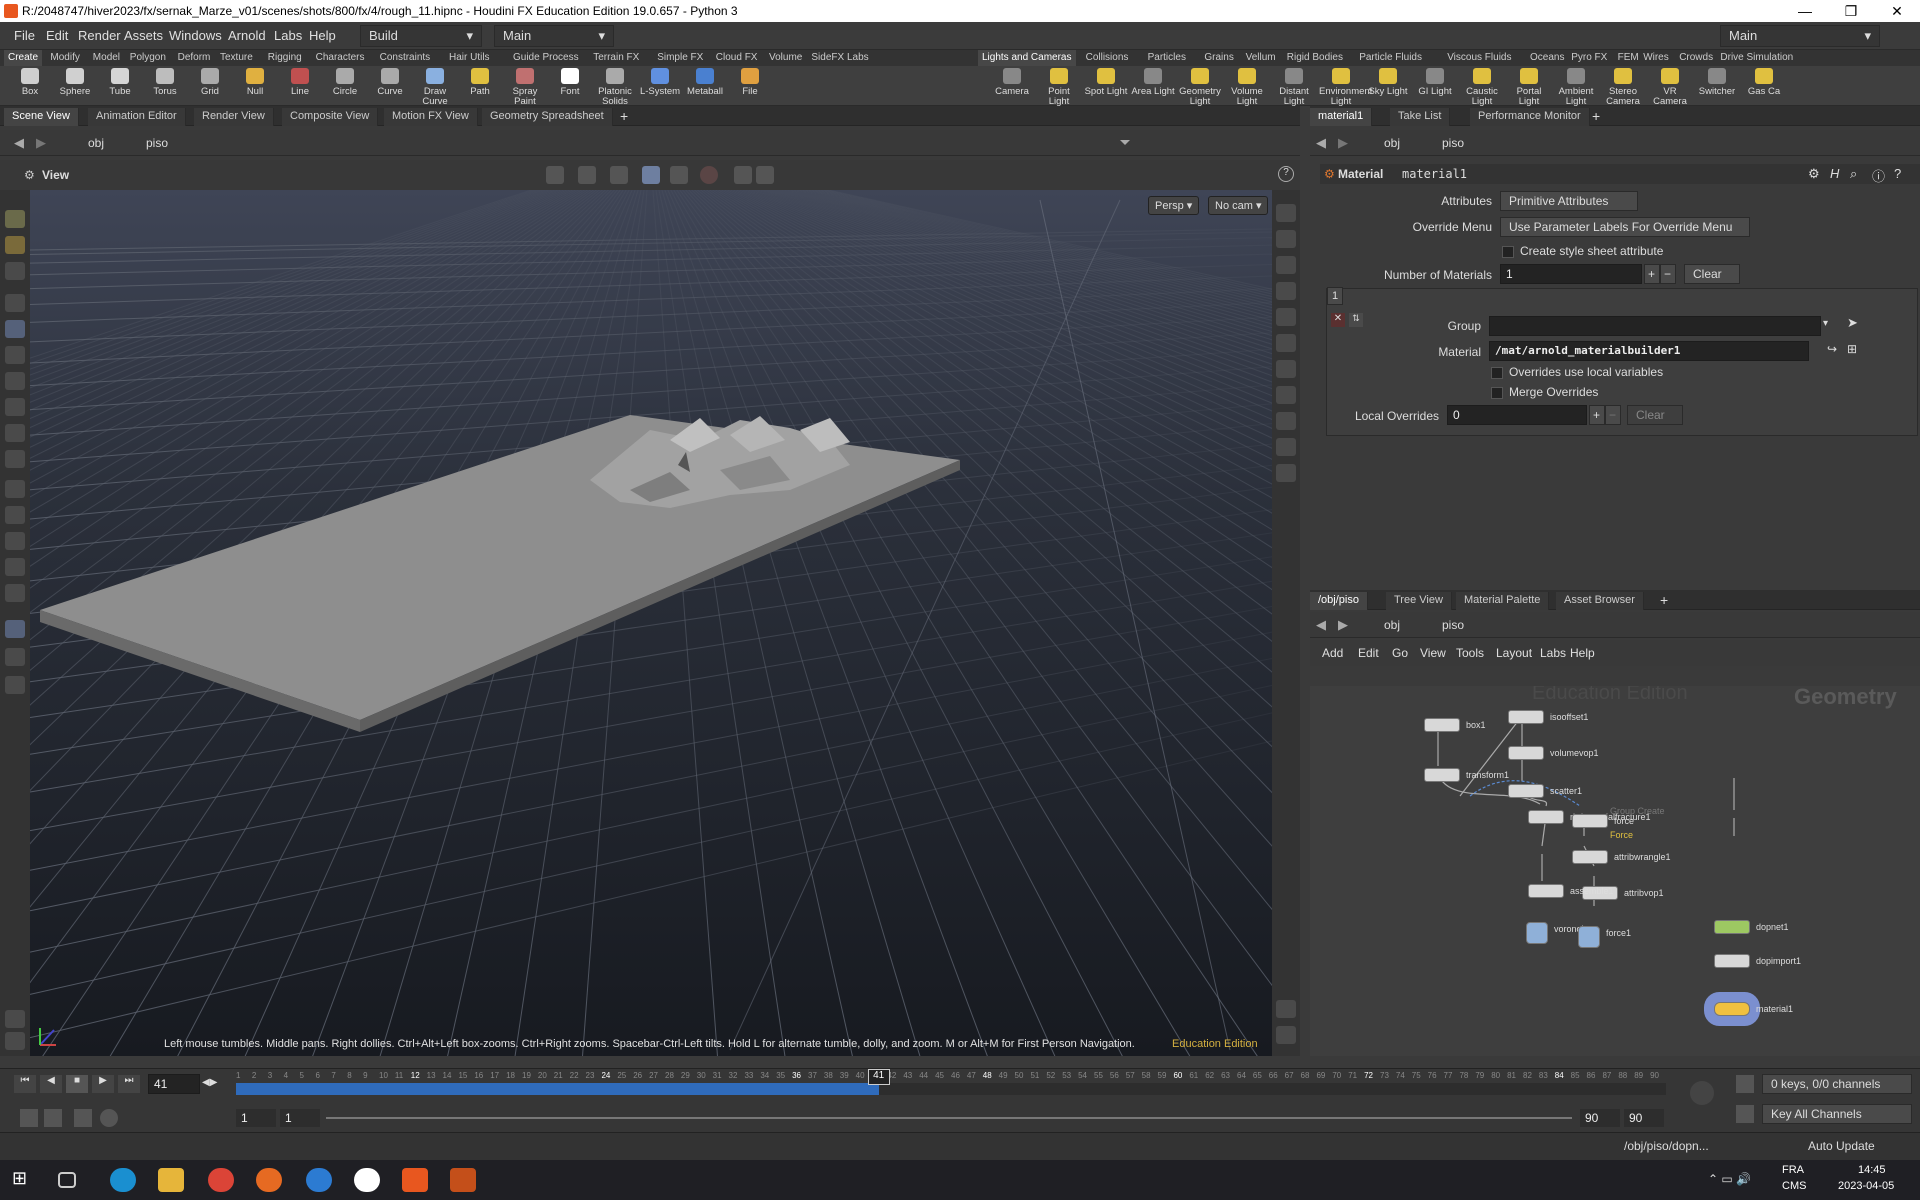  What do you see at coordinates (1343, 625) in the screenshot?
I see `forward-arrow-icon: ▶` at bounding box center [1343, 625].